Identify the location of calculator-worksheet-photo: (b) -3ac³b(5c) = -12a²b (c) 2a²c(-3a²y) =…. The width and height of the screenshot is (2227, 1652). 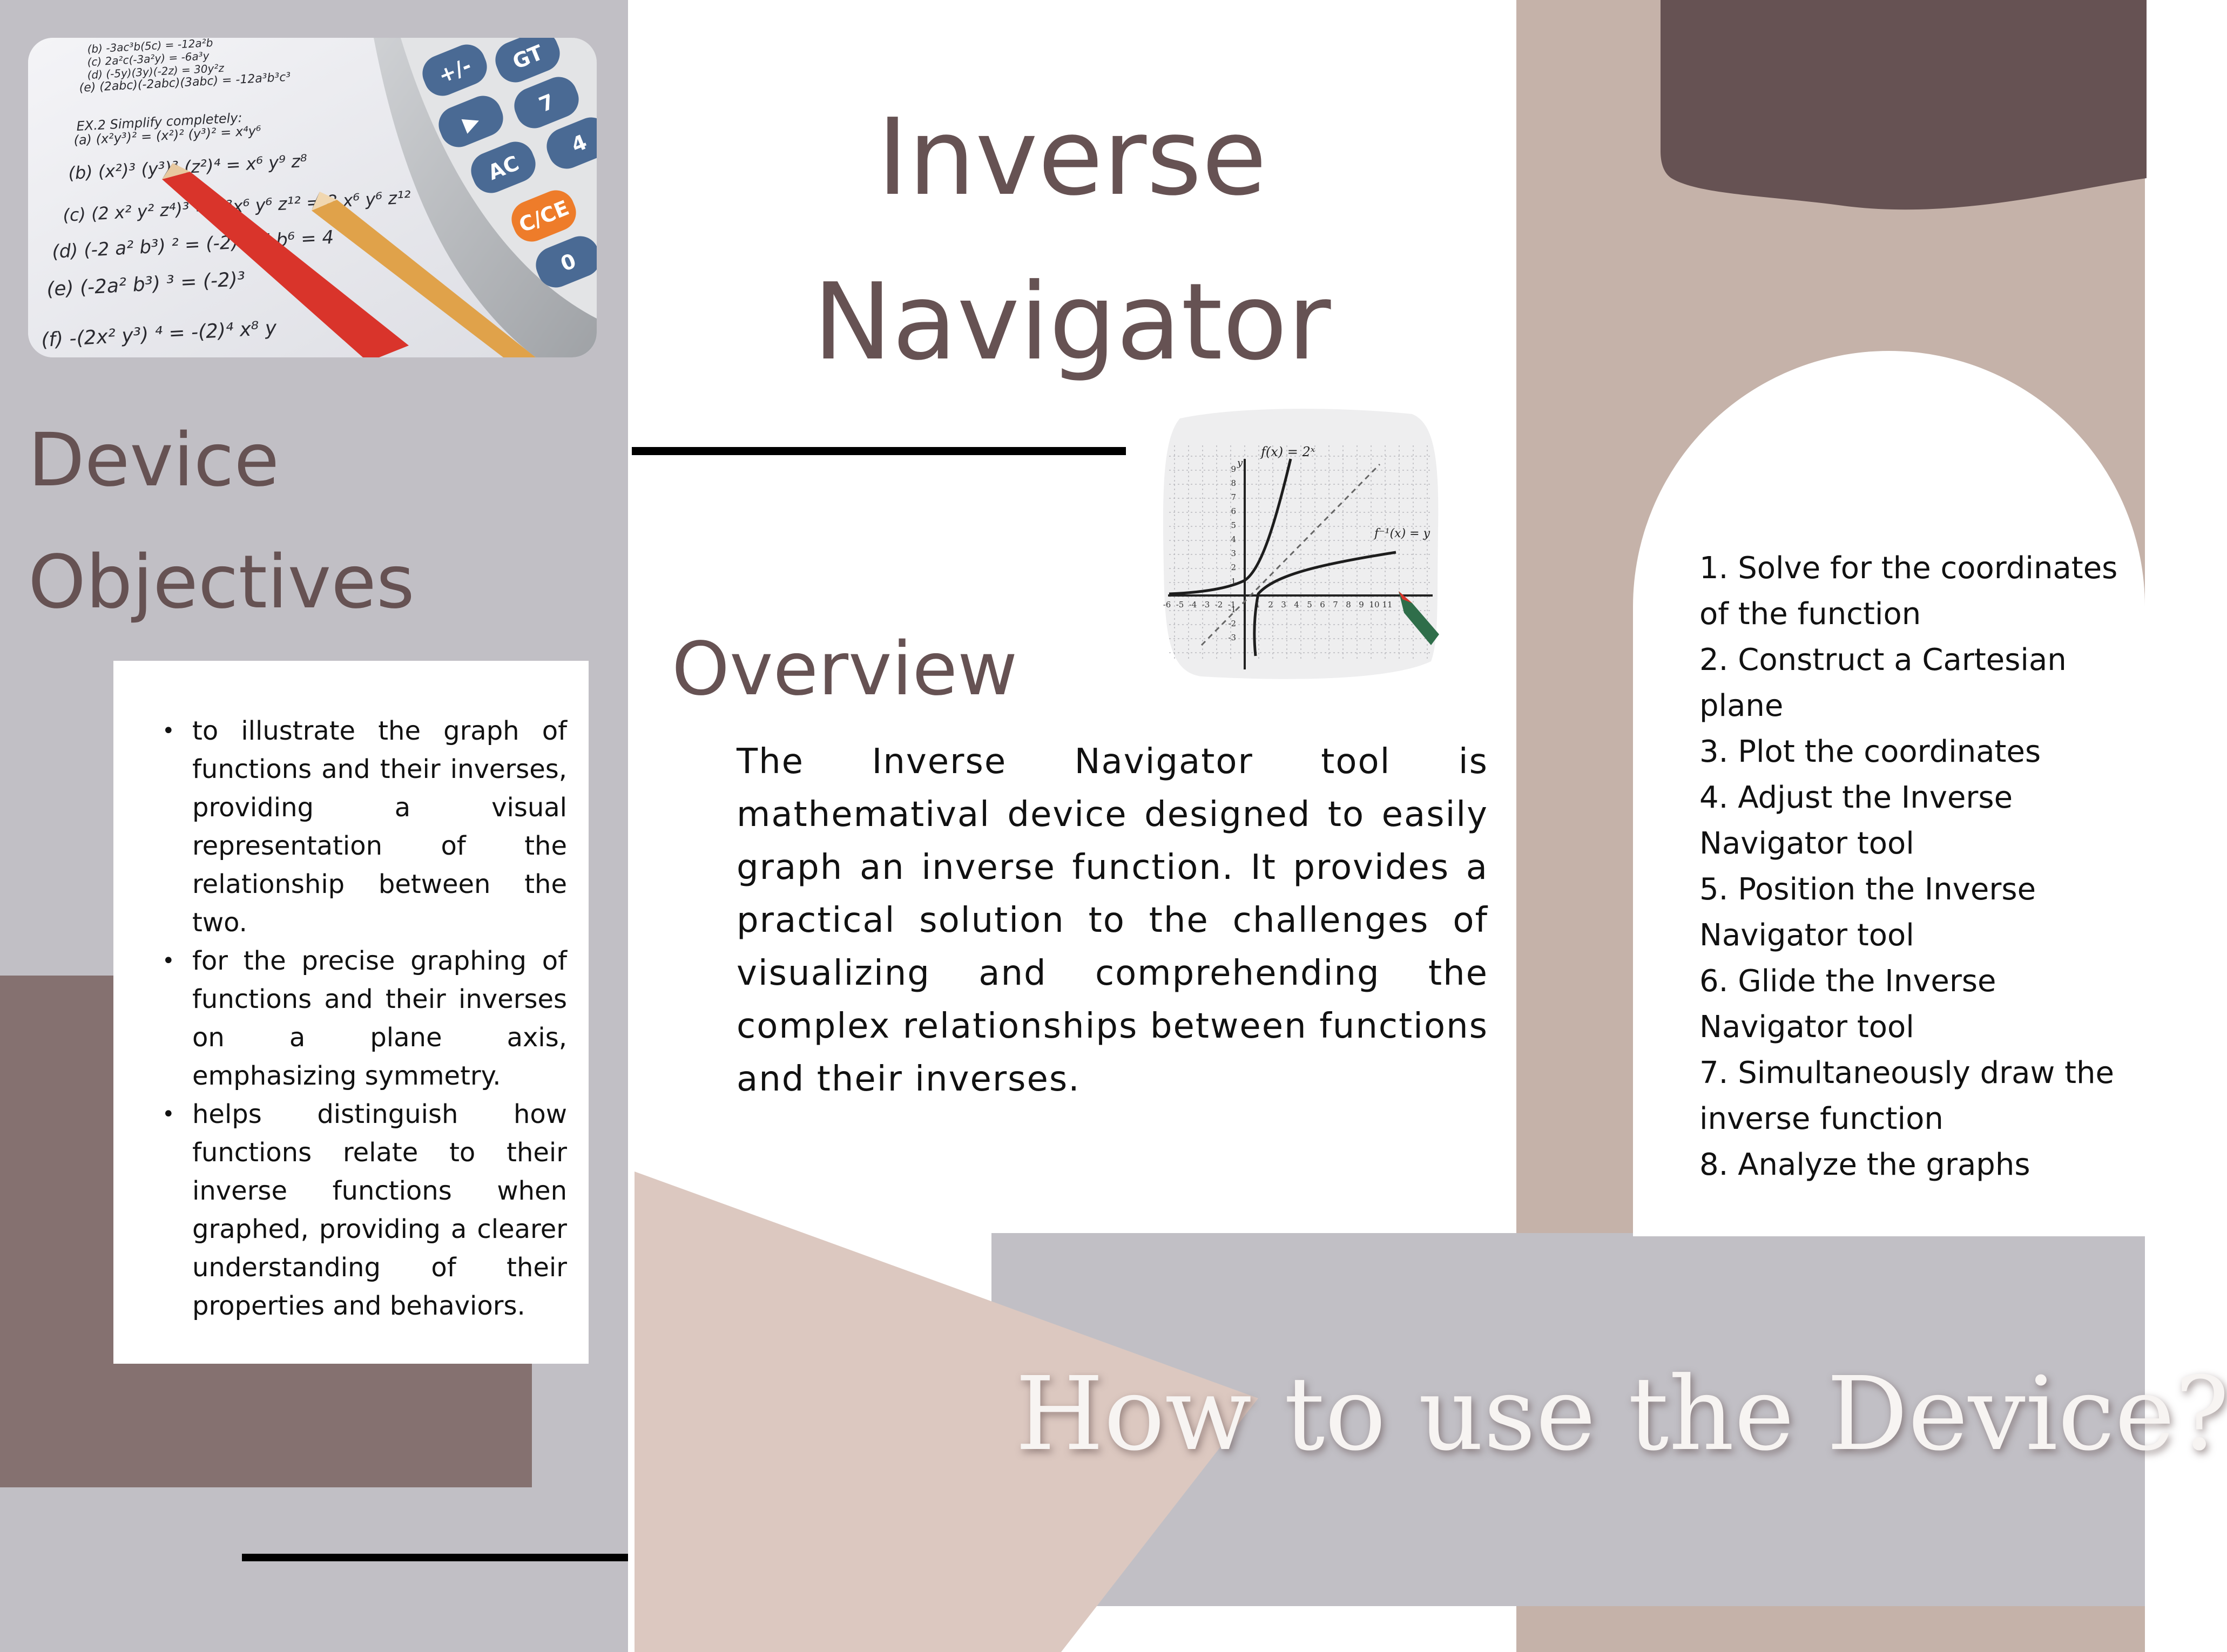
(312, 197).